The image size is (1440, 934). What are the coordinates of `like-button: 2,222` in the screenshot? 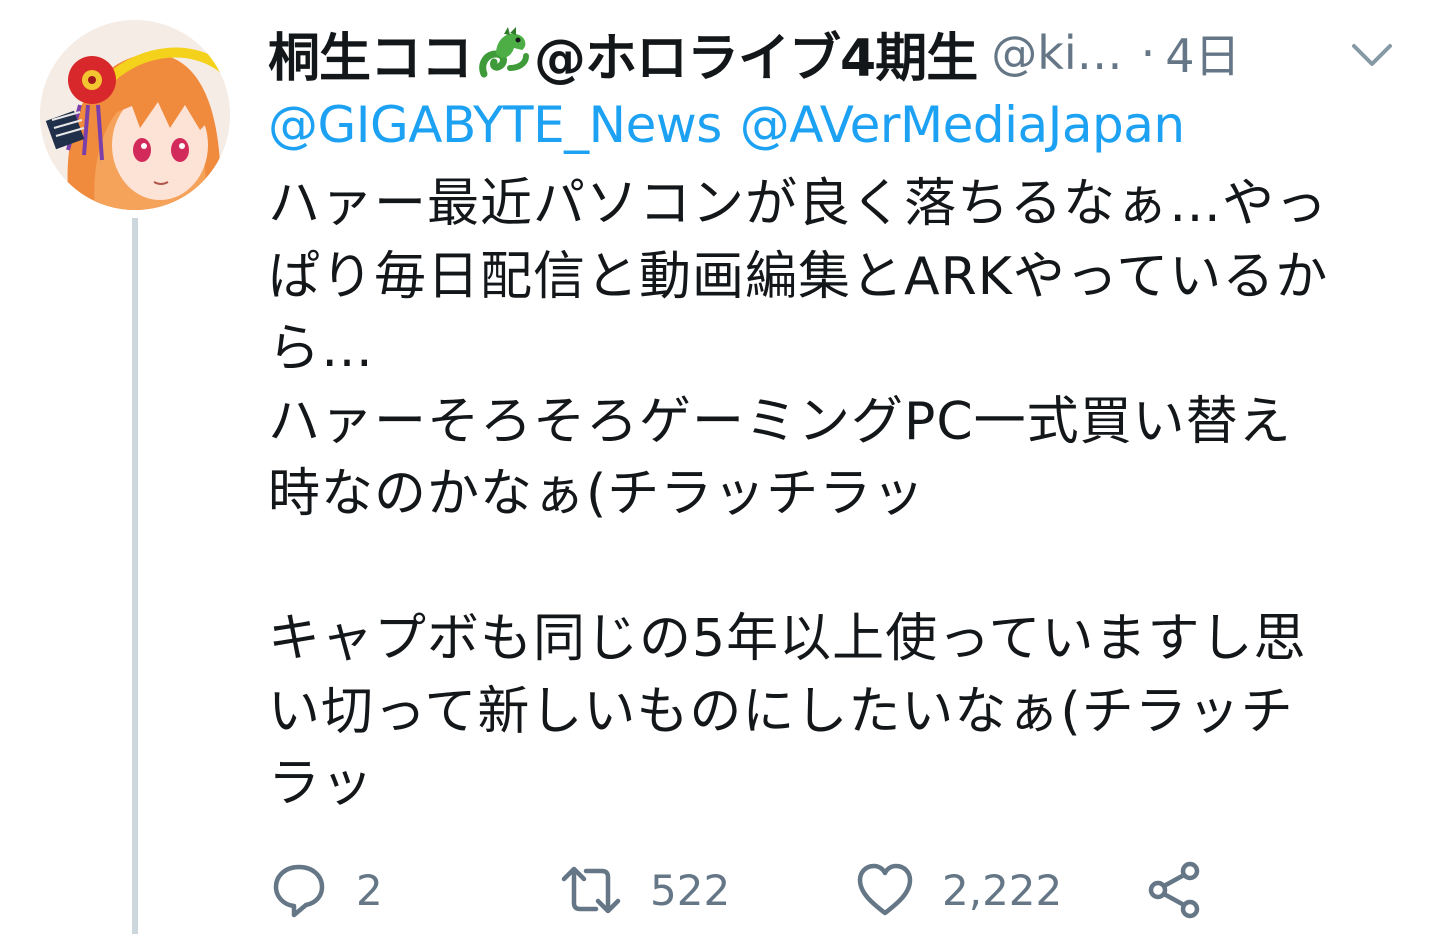 It's located at (958, 890).